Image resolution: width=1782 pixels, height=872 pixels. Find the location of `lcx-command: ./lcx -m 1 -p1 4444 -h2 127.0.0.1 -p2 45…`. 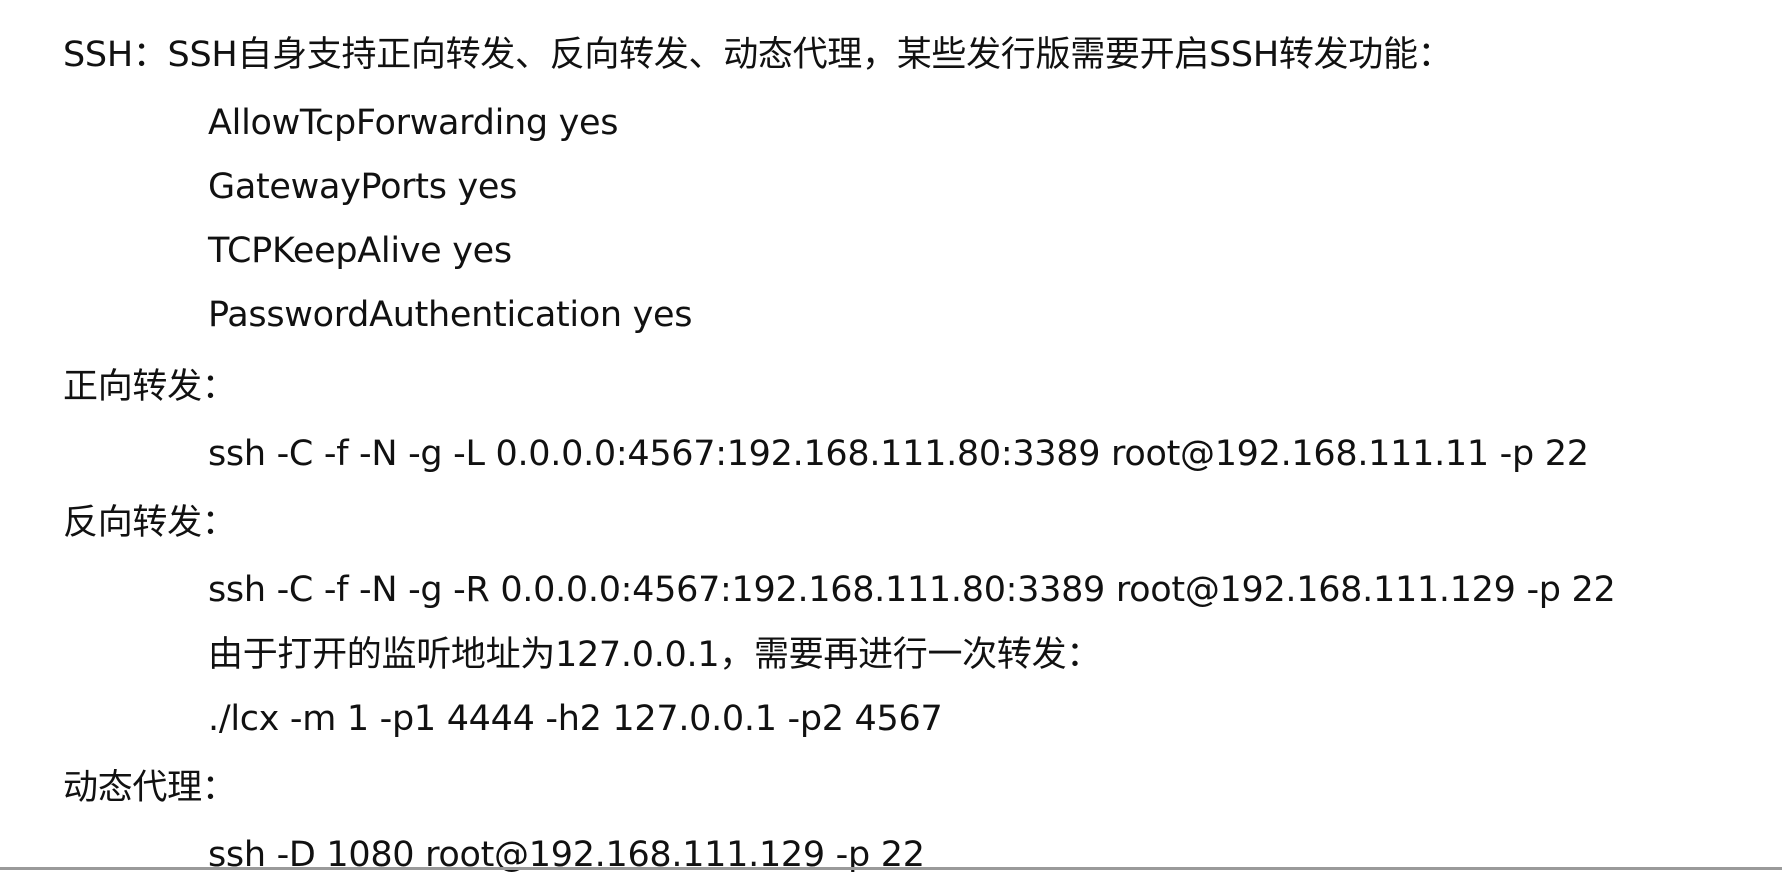

lcx-command: ./lcx -m 1 -p1 4444 -h2 127.0.0.1 -p2 45… is located at coordinates (575, 719).